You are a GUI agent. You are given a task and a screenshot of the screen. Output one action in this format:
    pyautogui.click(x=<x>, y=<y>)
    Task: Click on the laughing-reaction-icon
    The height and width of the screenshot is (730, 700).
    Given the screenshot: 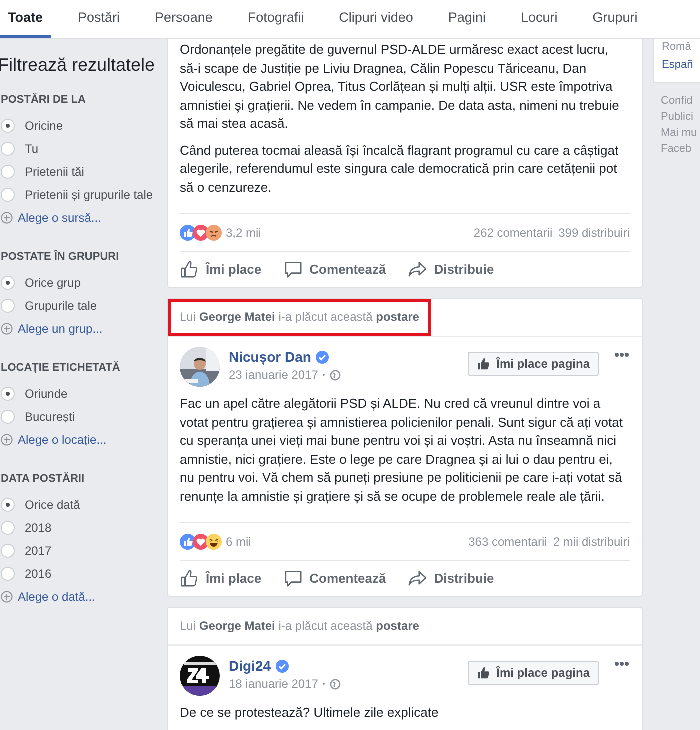 What is the action you would take?
    pyautogui.click(x=214, y=542)
    